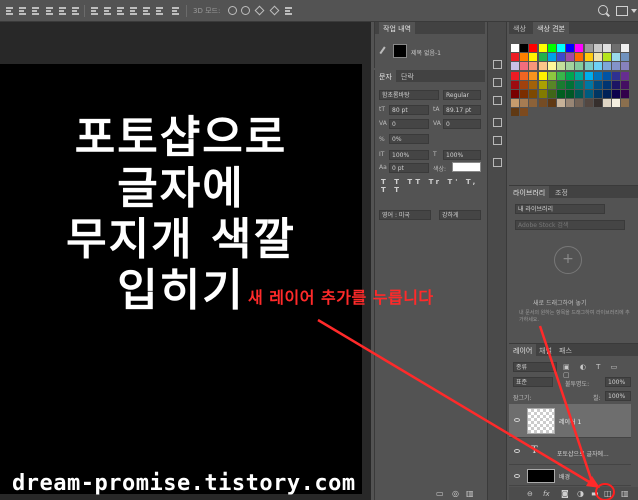 The height and width of the screenshot is (500, 638). What do you see at coordinates (433, 186) in the screenshot?
I see `type-style-buttons: T T TT Tr T' T, T T` at bounding box center [433, 186].